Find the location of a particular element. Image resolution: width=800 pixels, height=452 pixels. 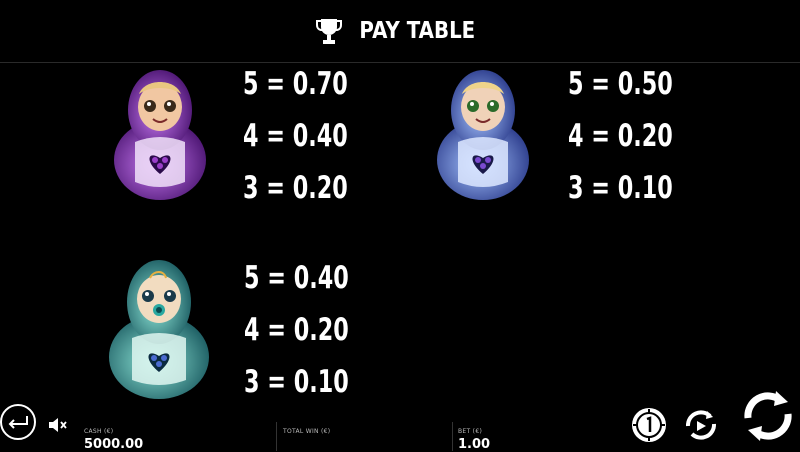

back-button is located at coordinates (20, 424).